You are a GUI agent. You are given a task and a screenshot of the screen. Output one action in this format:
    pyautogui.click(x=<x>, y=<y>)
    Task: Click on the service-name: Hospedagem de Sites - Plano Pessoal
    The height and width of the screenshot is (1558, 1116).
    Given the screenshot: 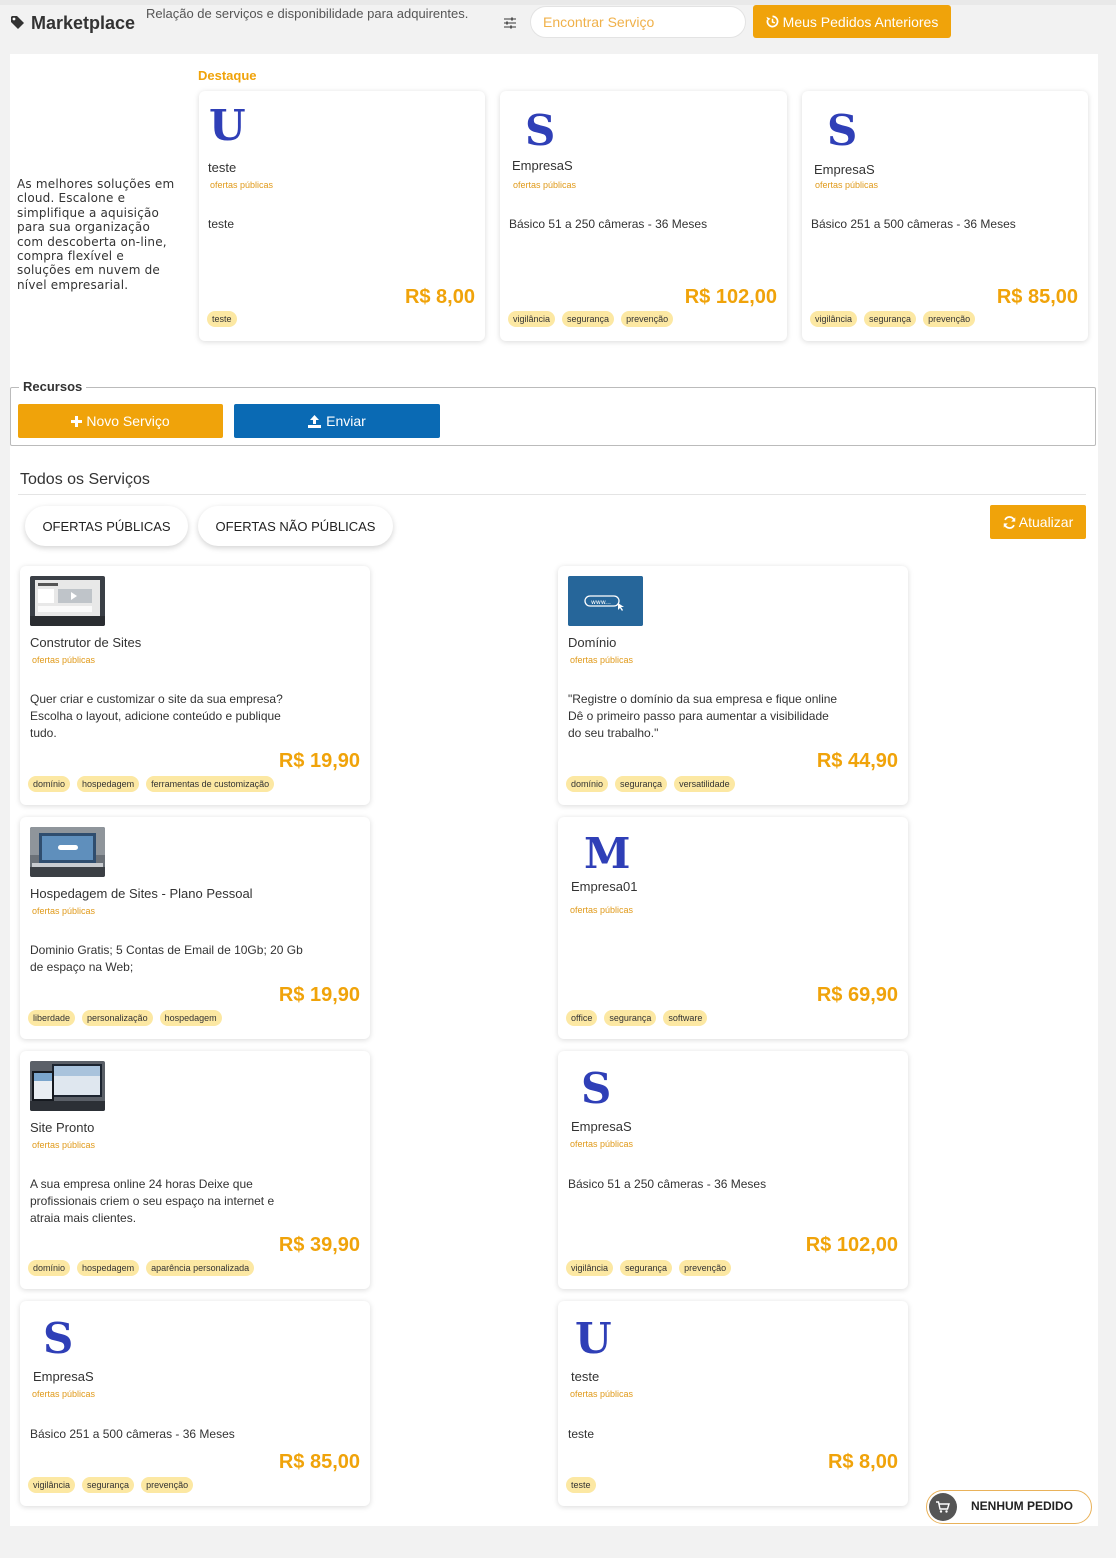 What is the action you would take?
    pyautogui.click(x=141, y=893)
    